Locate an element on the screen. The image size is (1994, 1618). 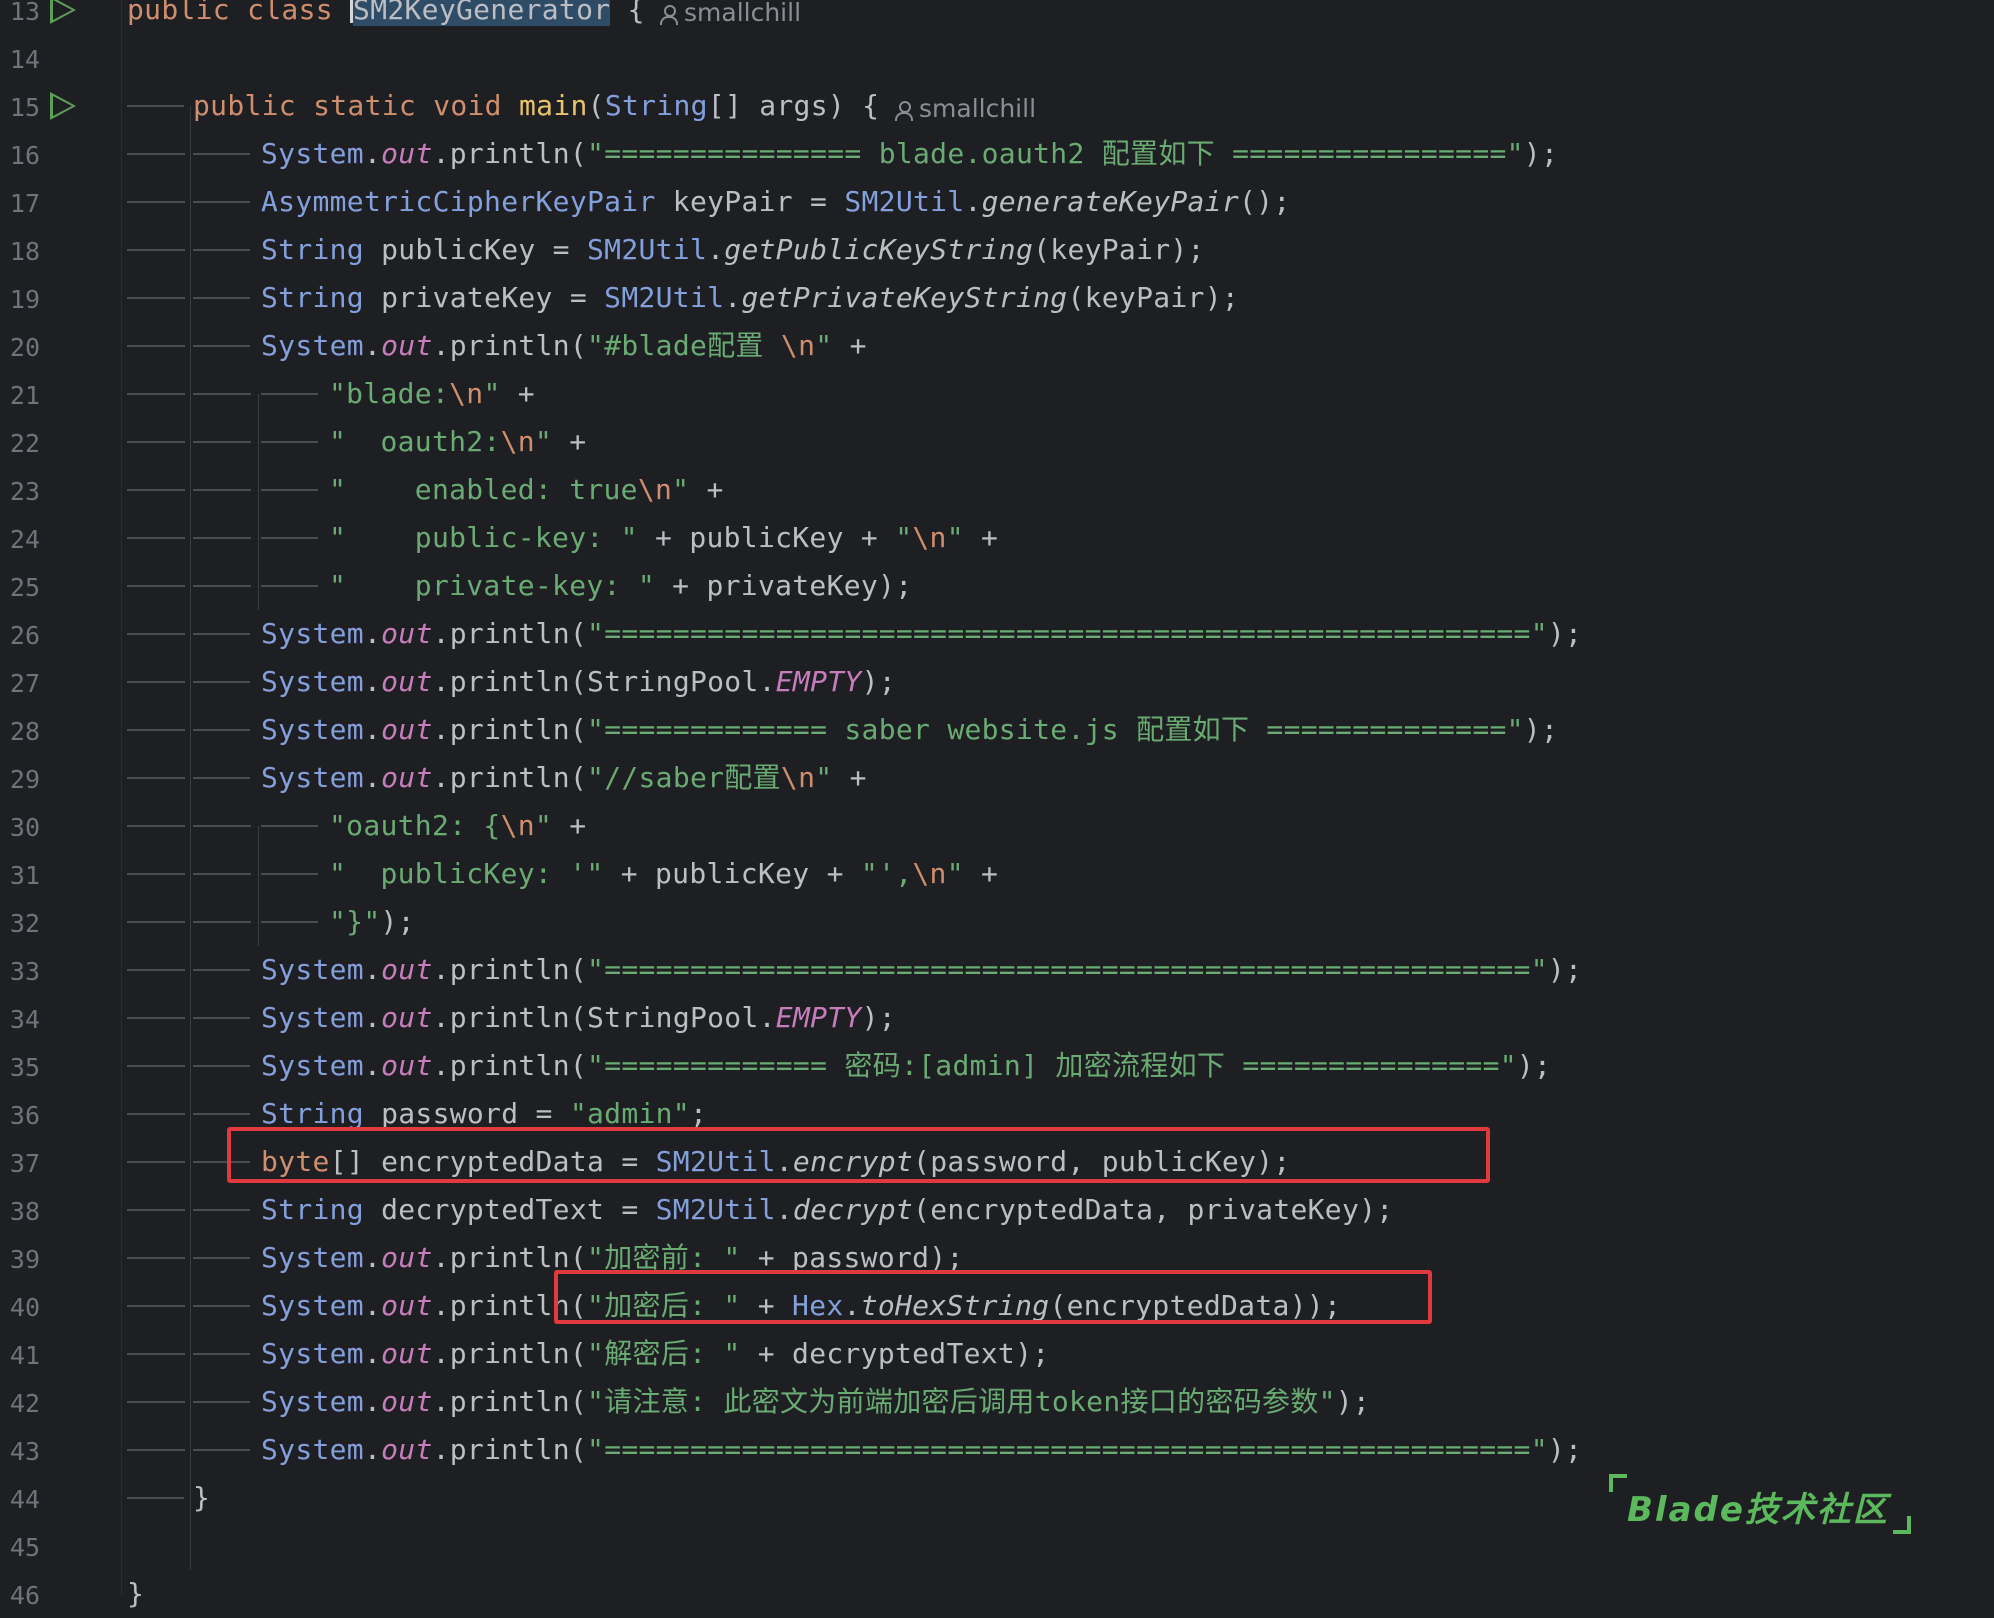
line-number: 33 is located at coordinates (20, 971).